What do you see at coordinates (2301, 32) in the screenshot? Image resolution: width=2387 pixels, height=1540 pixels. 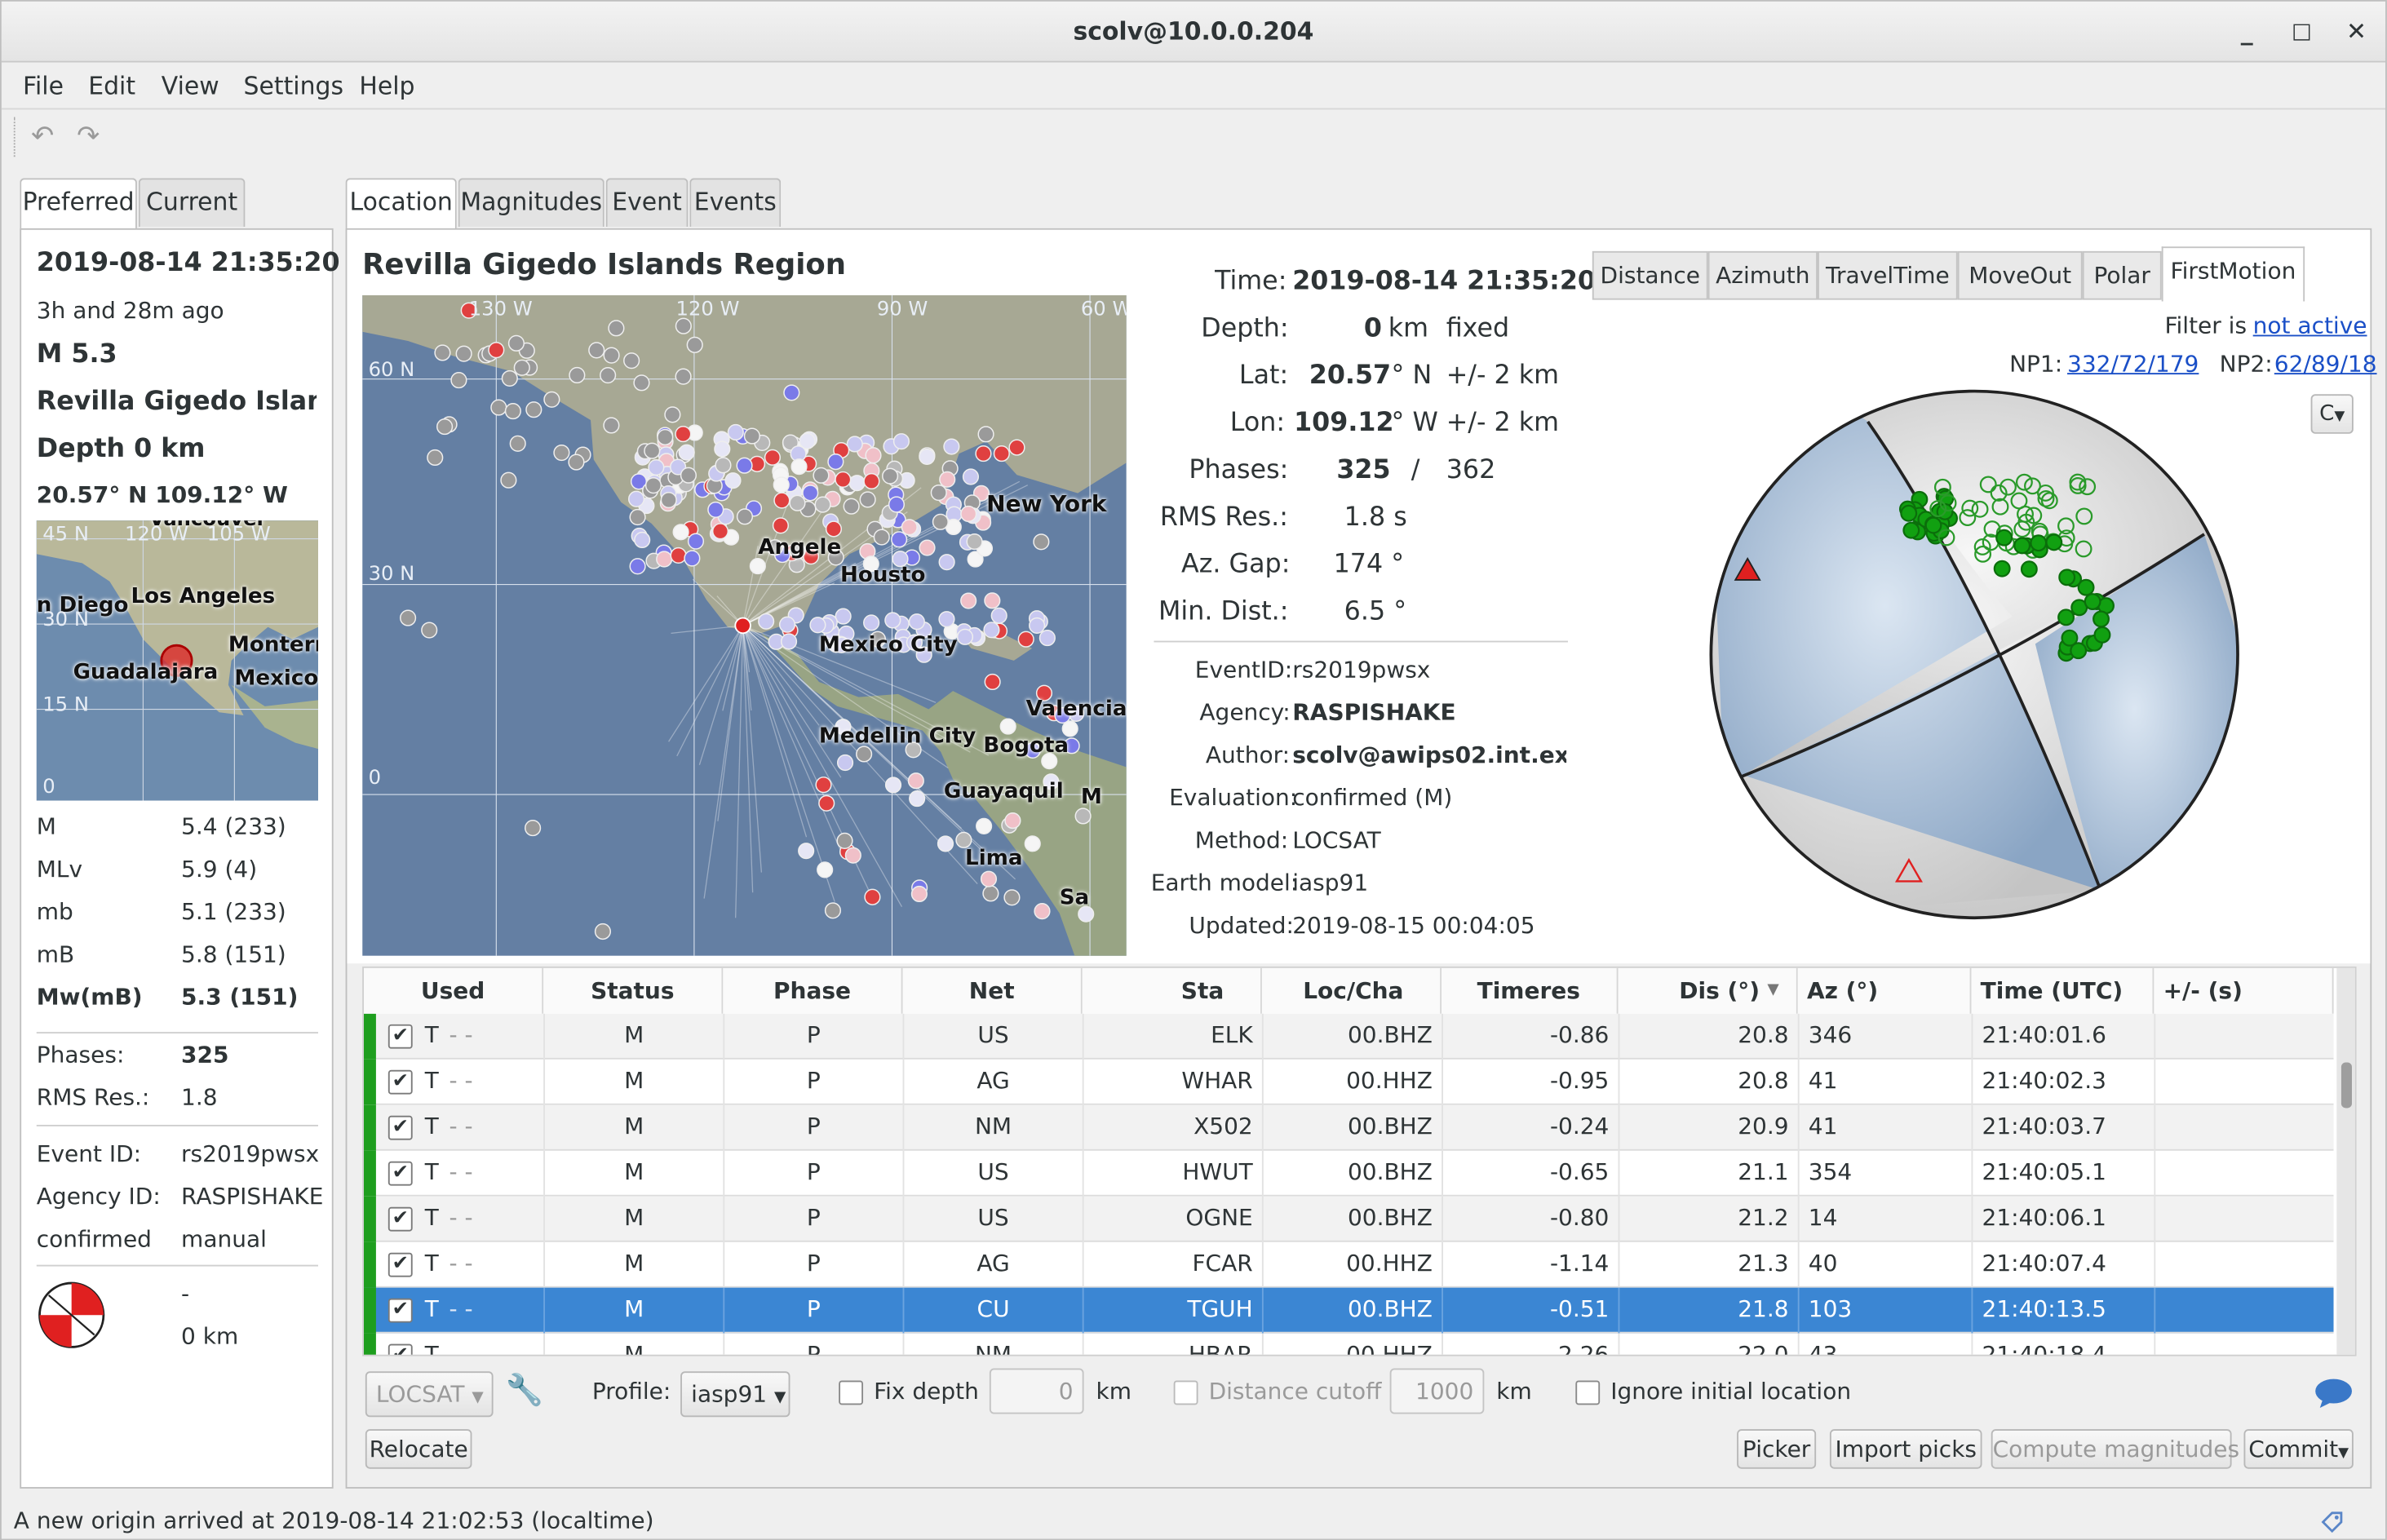 I see `maximize-button: □` at bounding box center [2301, 32].